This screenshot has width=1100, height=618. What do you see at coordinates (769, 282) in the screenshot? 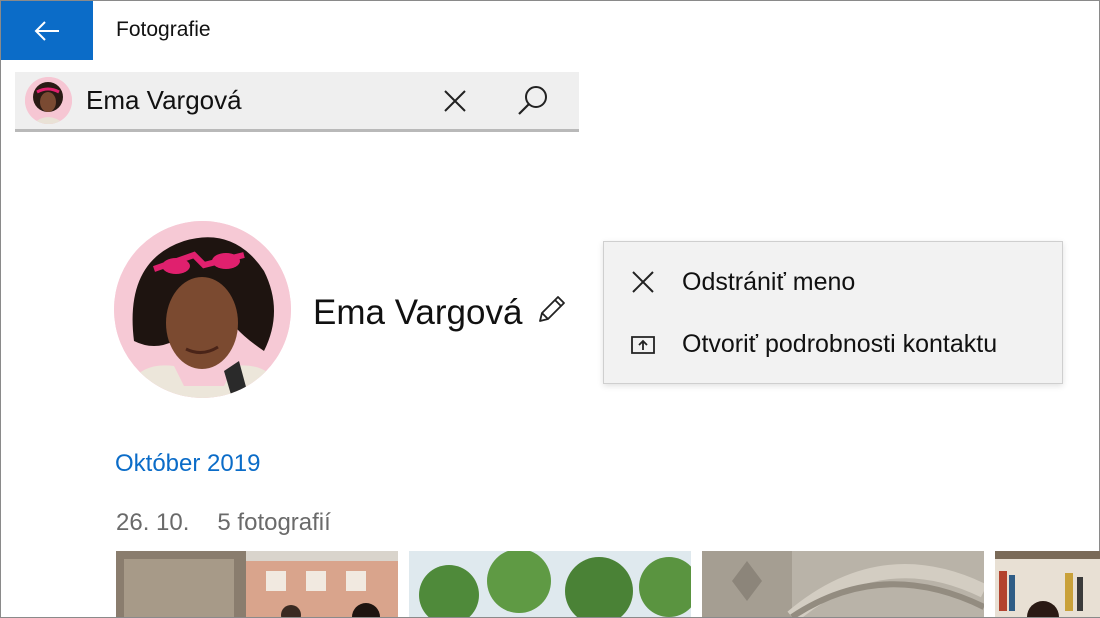
I see `menu-item-label: Odstrániť meno` at bounding box center [769, 282].